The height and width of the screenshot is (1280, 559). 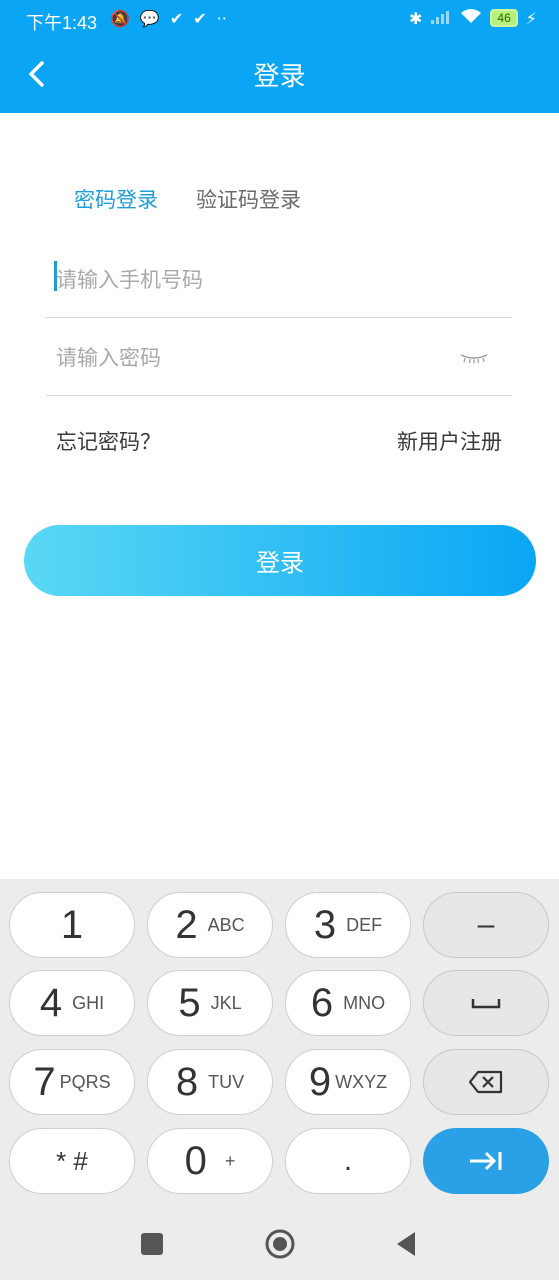 I want to click on login-tabs: 密码登录 验证码登录, so click(x=187, y=199).